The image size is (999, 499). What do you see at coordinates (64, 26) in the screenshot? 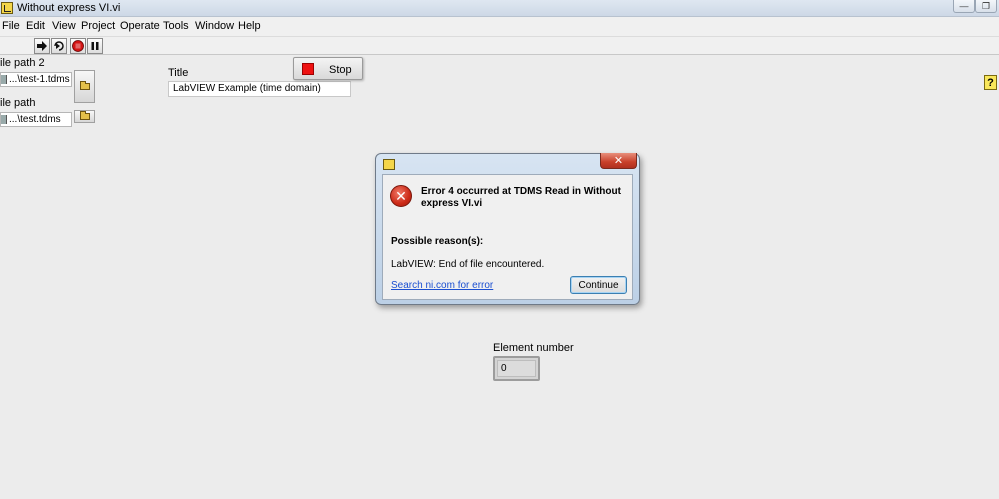
I see `menu-view: View` at bounding box center [64, 26].